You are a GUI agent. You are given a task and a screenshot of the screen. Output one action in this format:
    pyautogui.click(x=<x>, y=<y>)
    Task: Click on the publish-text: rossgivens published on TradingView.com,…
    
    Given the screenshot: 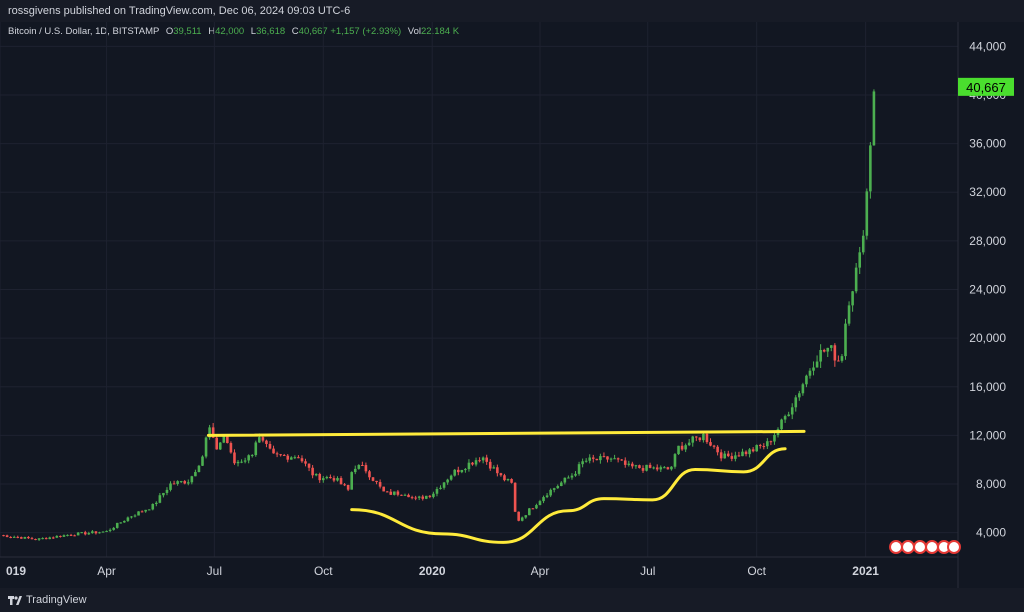 What is the action you would take?
    pyautogui.click(x=179, y=11)
    